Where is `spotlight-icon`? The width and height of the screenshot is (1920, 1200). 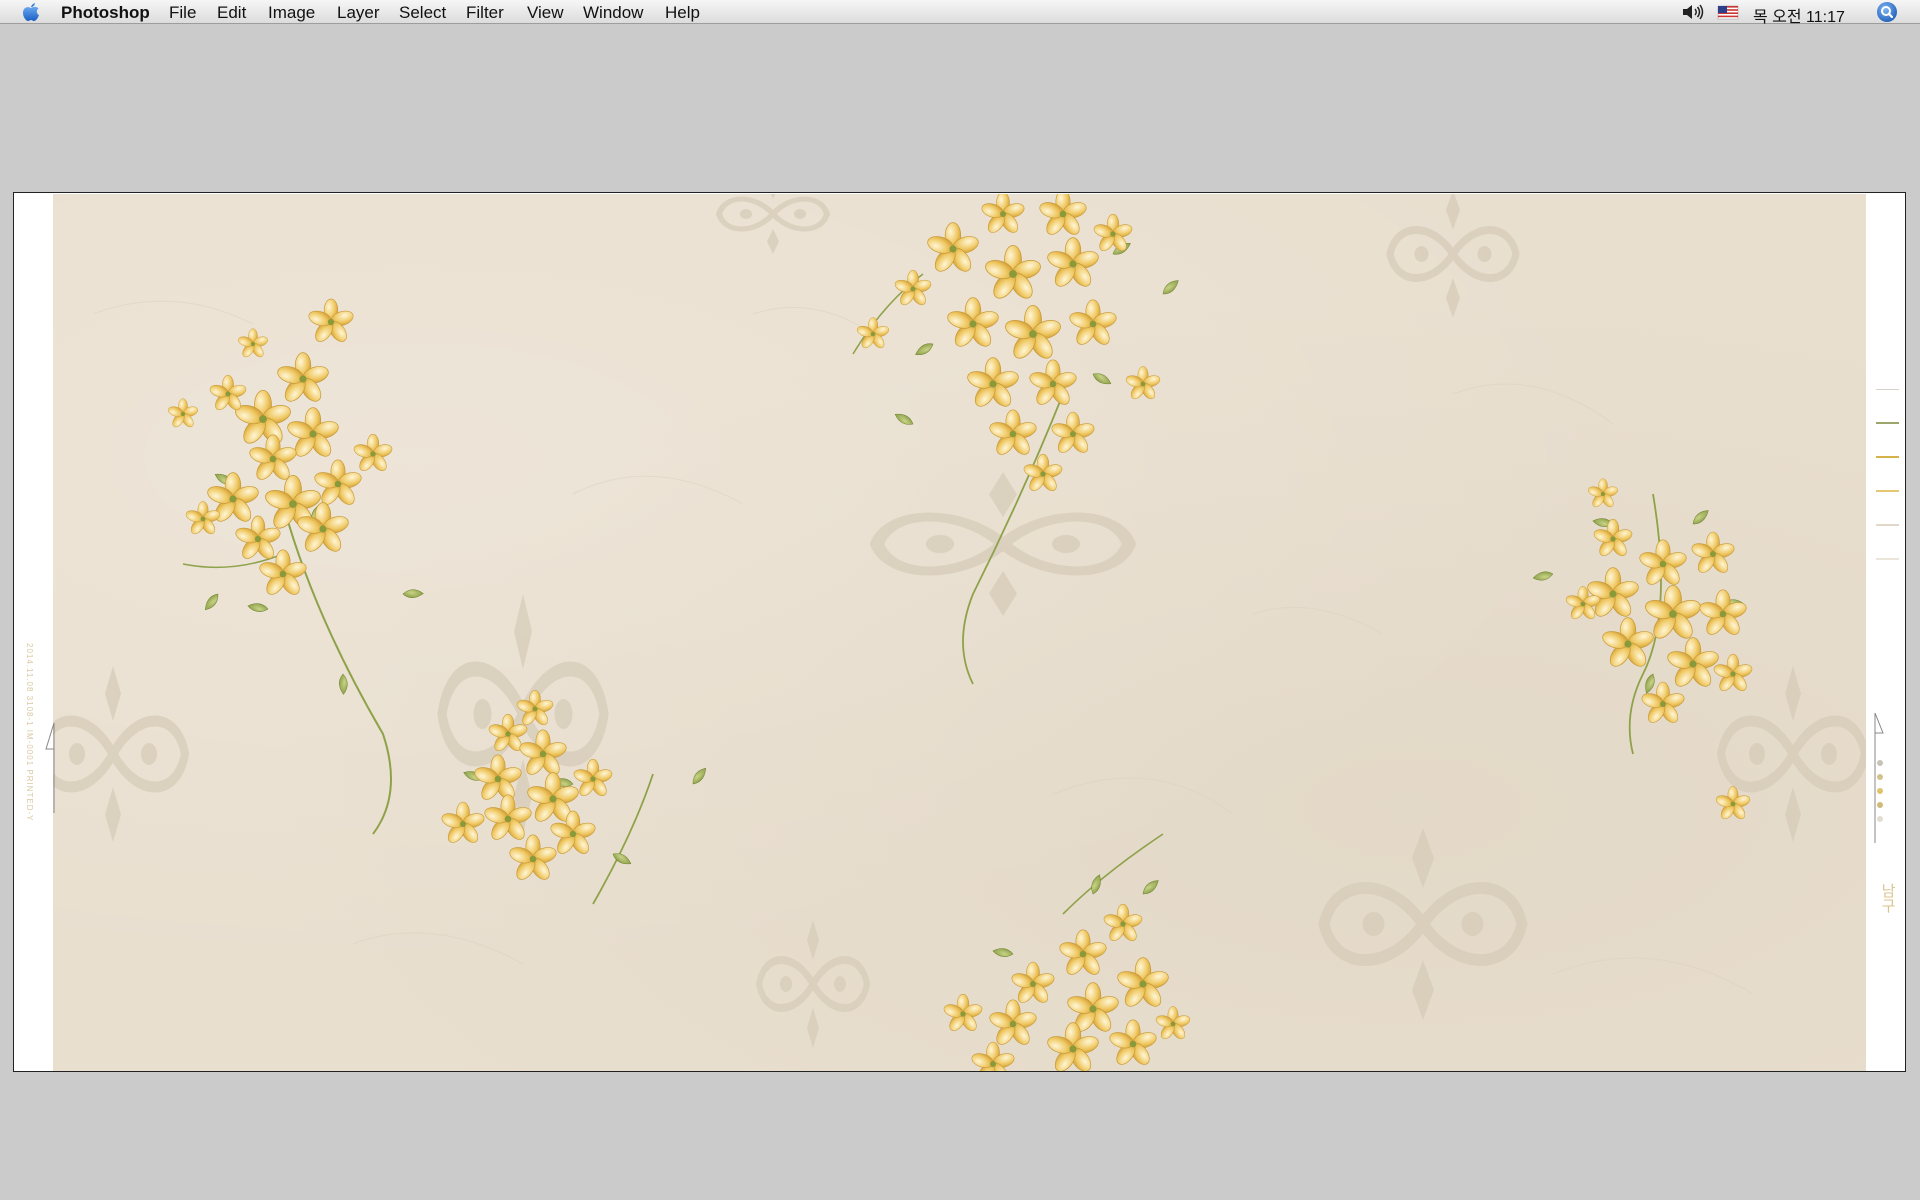 spotlight-icon is located at coordinates (1887, 12).